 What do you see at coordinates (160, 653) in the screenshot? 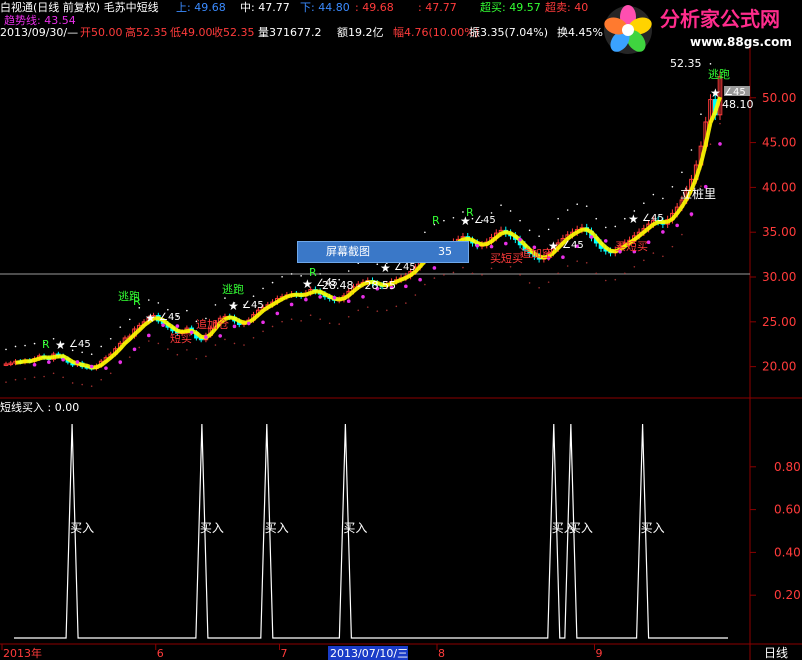
I see `x-tick-label-1: 6` at bounding box center [160, 653].